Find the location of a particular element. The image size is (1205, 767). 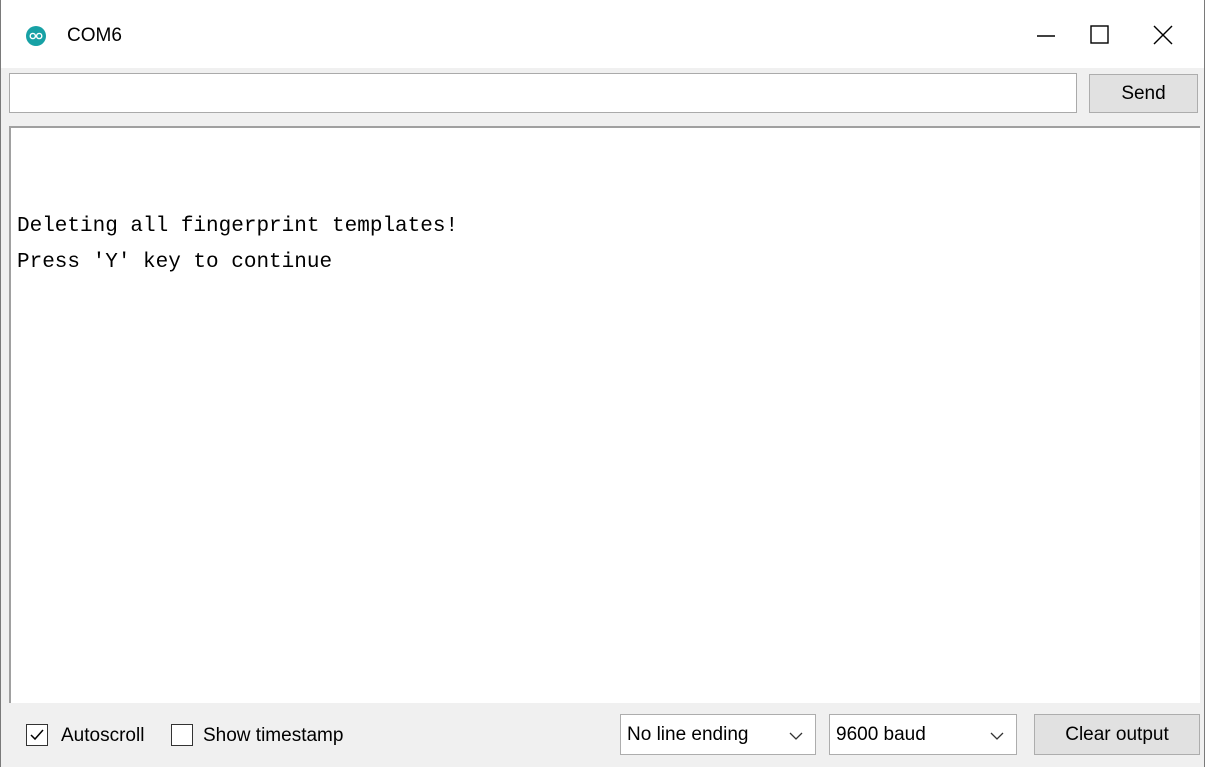

checkmark-icon is located at coordinates (37, 735).